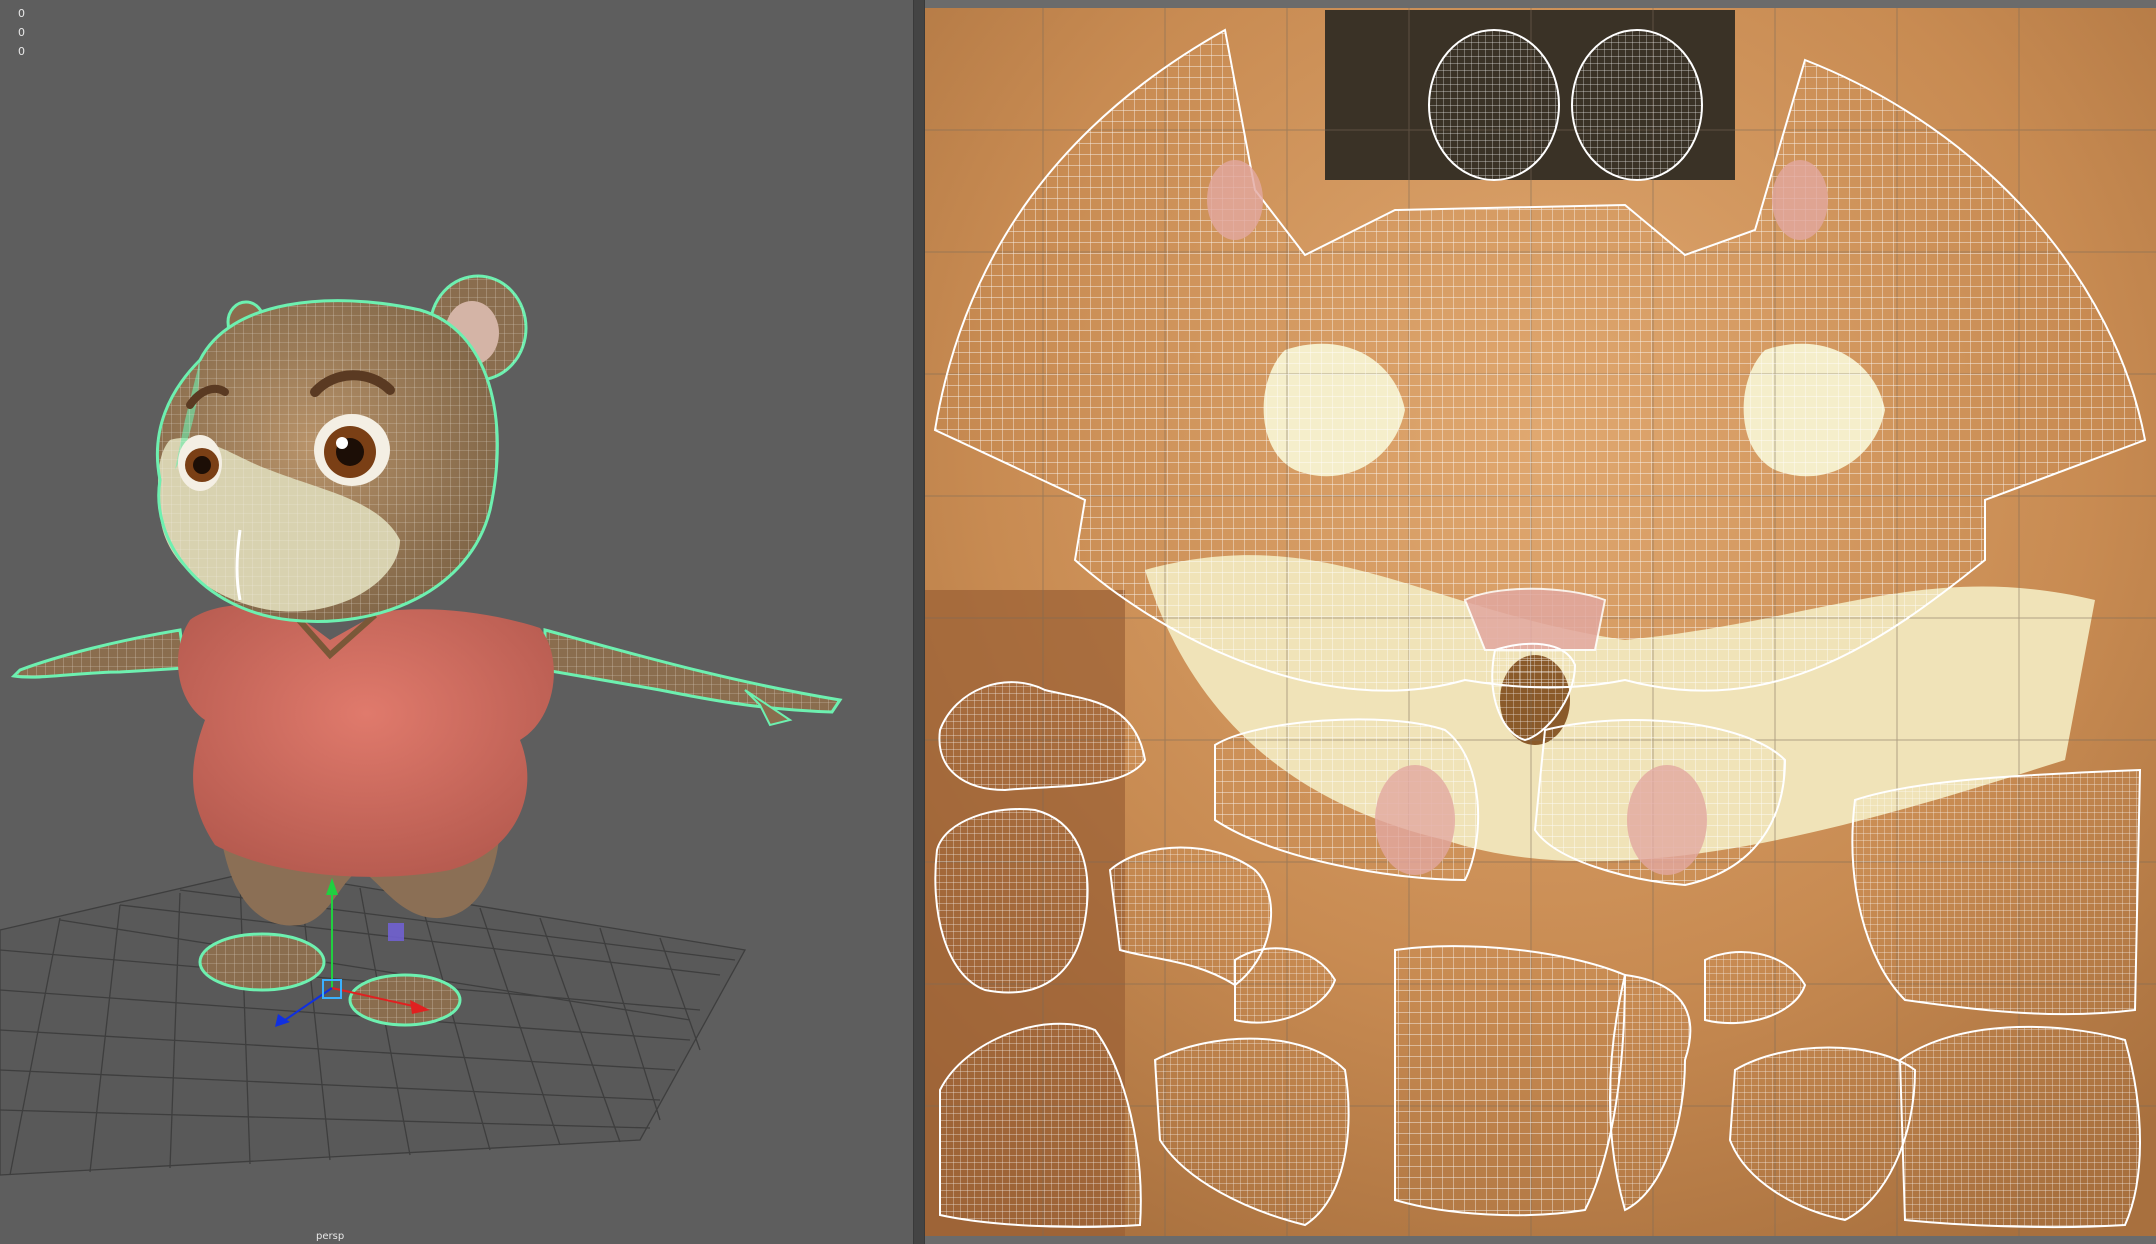  I want to click on panel-splitter, so click(919, 622).